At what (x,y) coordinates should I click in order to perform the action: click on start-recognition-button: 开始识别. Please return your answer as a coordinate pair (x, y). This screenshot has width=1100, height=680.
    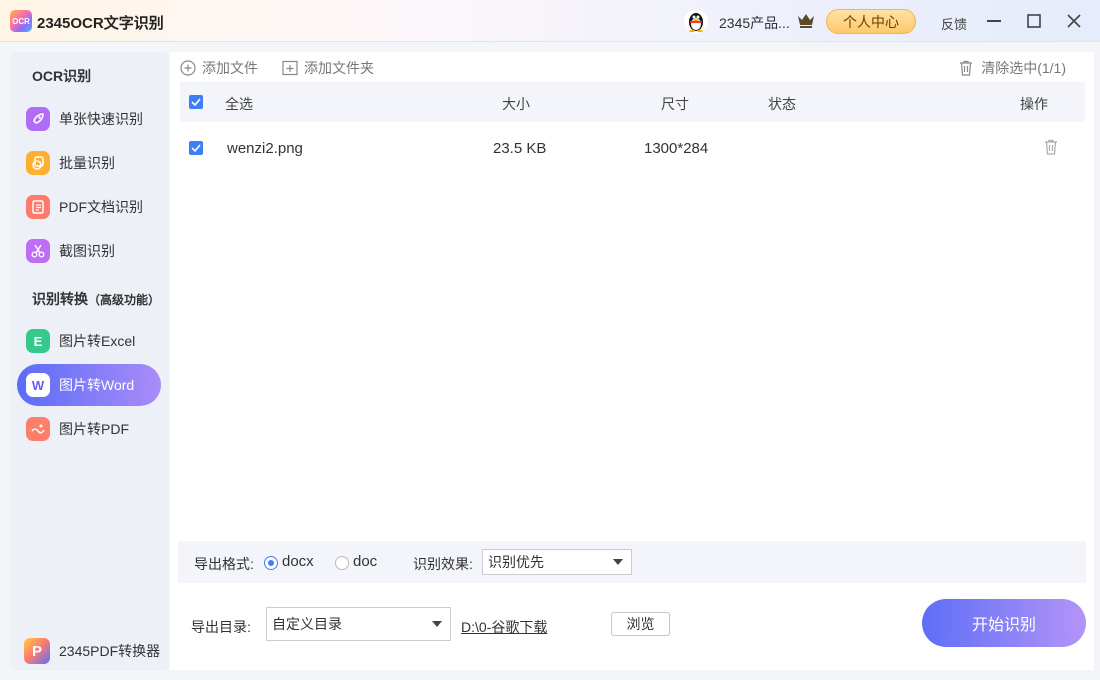
    Looking at the image, I should click on (1004, 623).